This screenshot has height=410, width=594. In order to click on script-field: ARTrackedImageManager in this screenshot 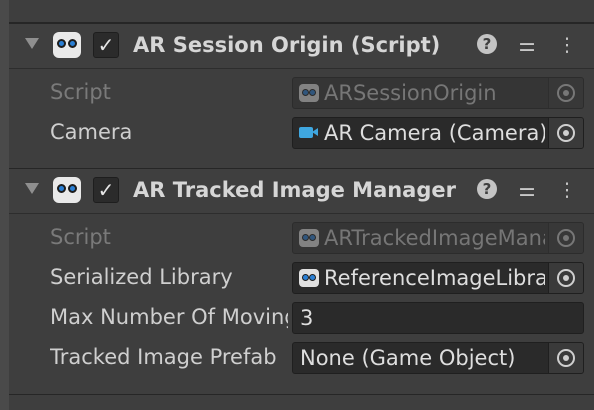, I will do `click(438, 238)`.